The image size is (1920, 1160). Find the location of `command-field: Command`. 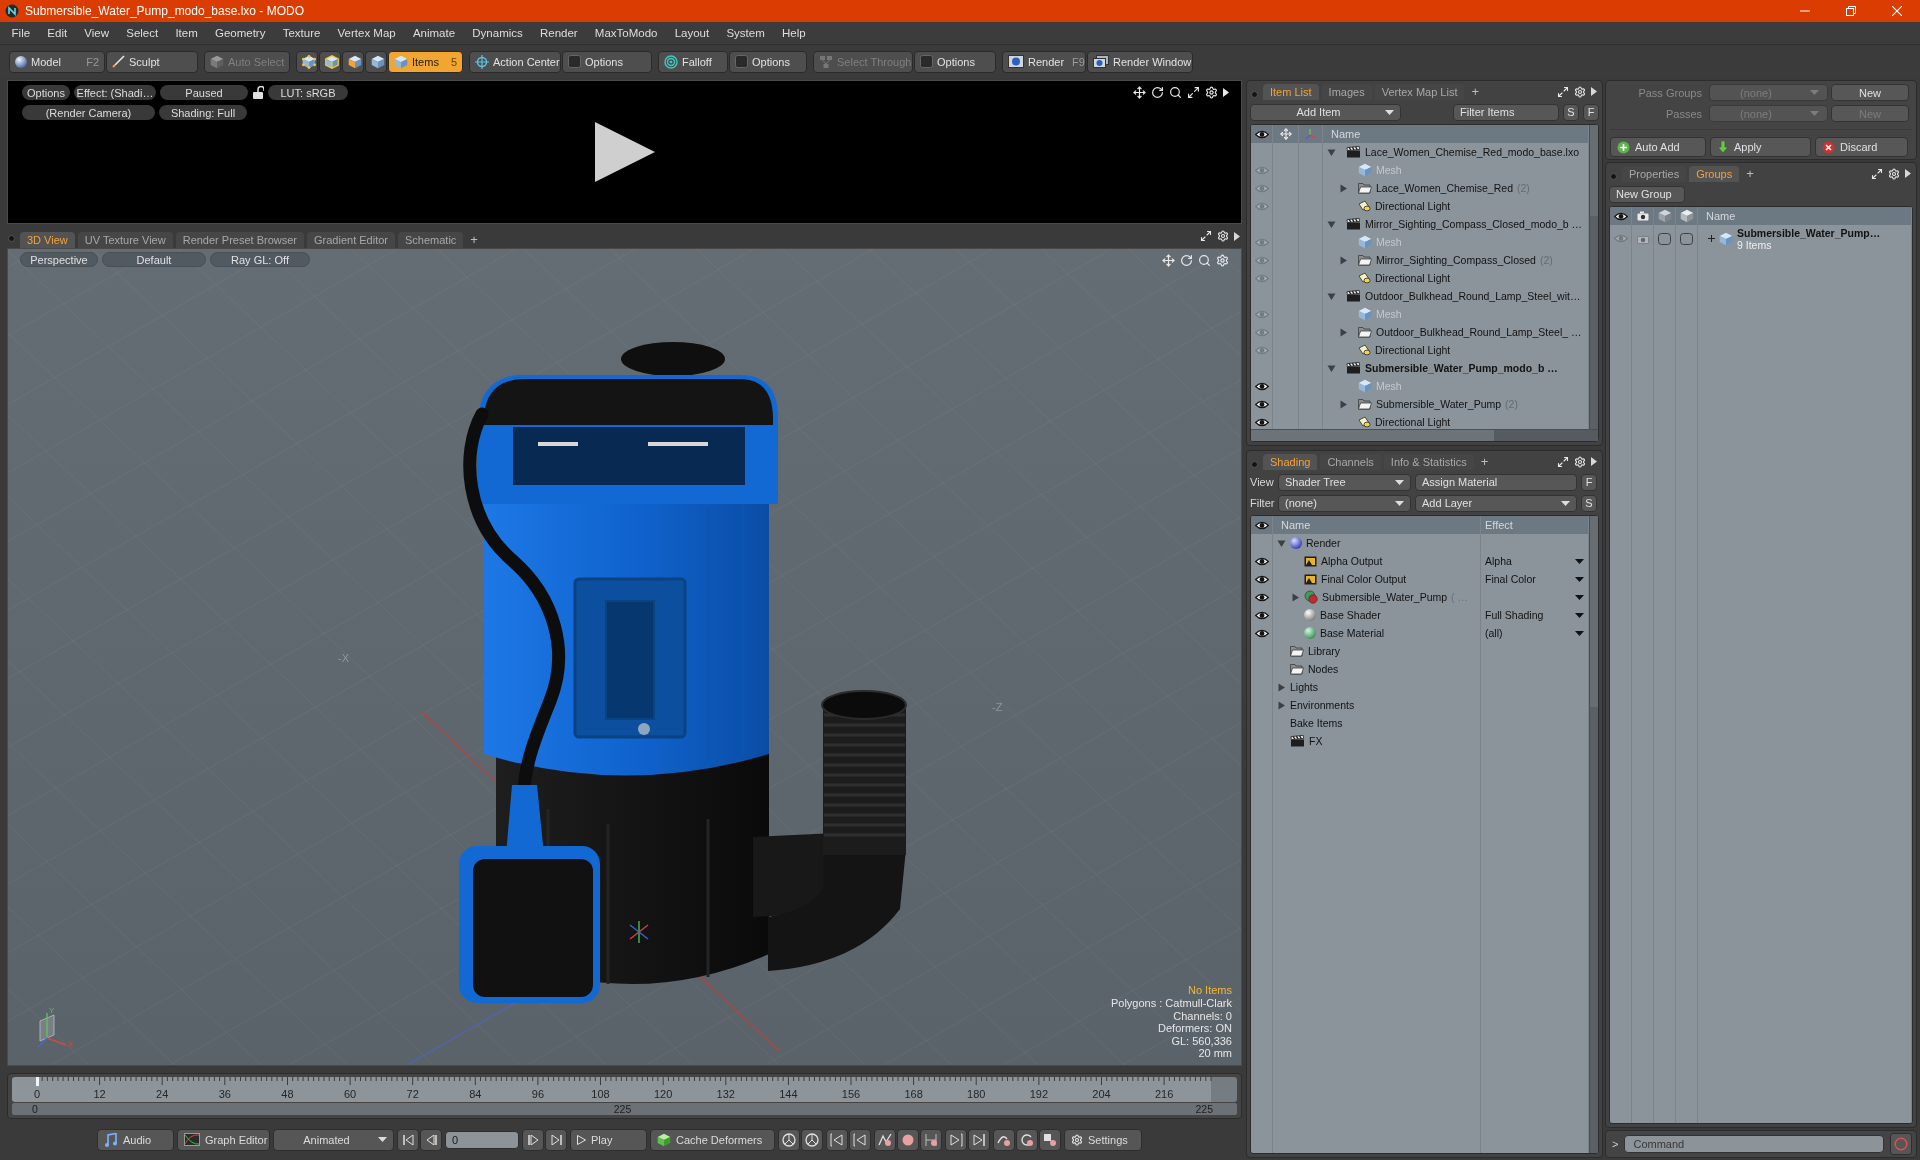

command-field: Command is located at coordinates (1754, 1144).